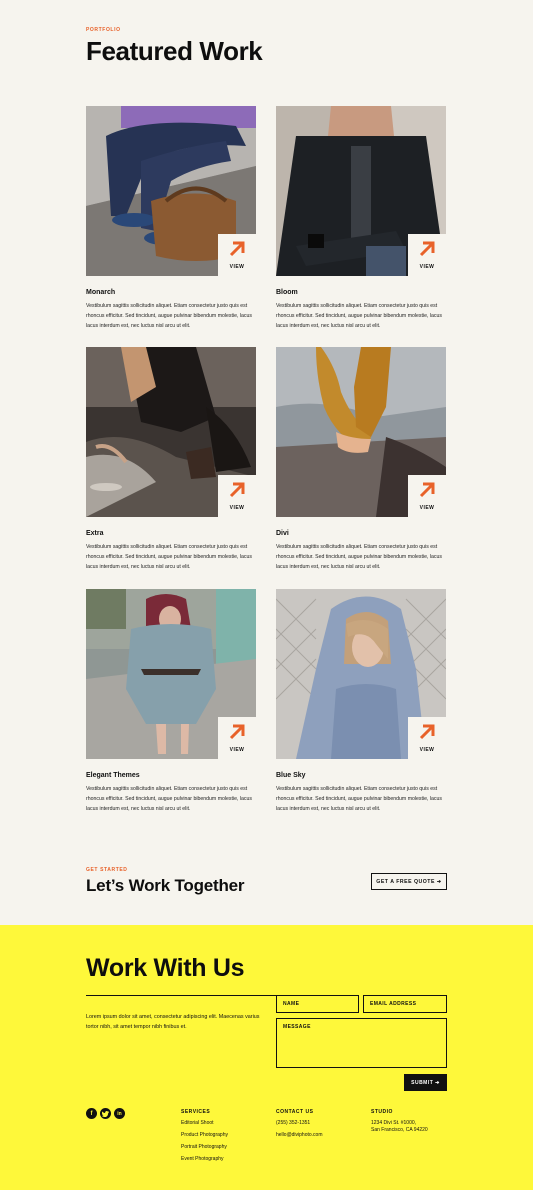 This screenshot has height=1190, width=533. Describe the element at coordinates (171, 775) in the screenshot. I see `card-title: Elegant Themes` at that location.